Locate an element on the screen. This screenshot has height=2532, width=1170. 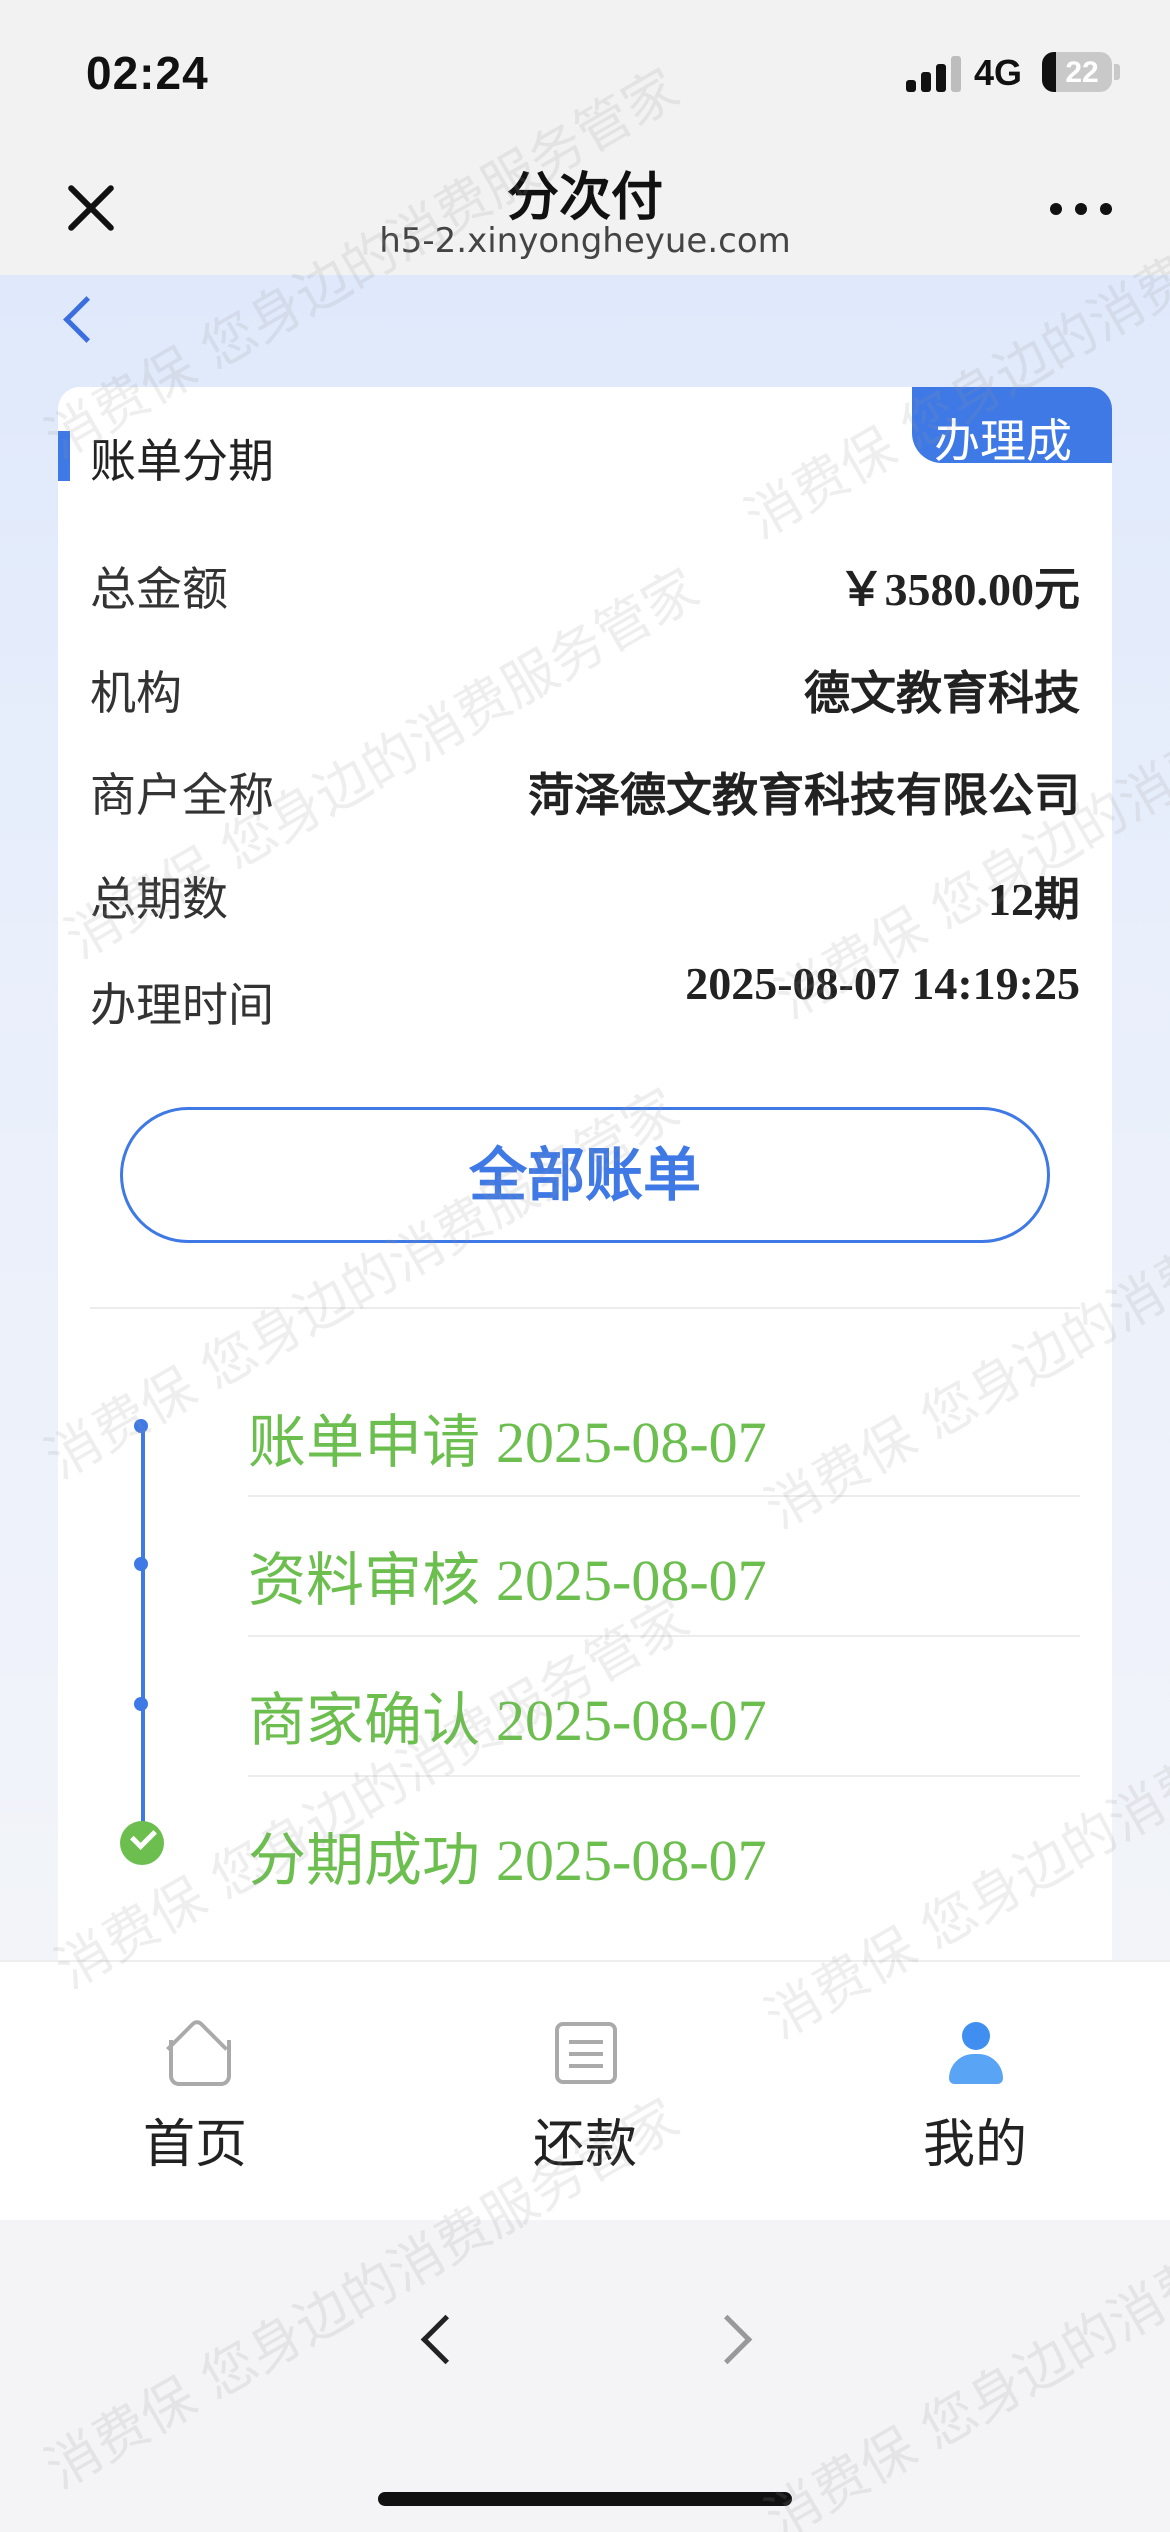
more-options-button is located at coordinates (1081, 209).